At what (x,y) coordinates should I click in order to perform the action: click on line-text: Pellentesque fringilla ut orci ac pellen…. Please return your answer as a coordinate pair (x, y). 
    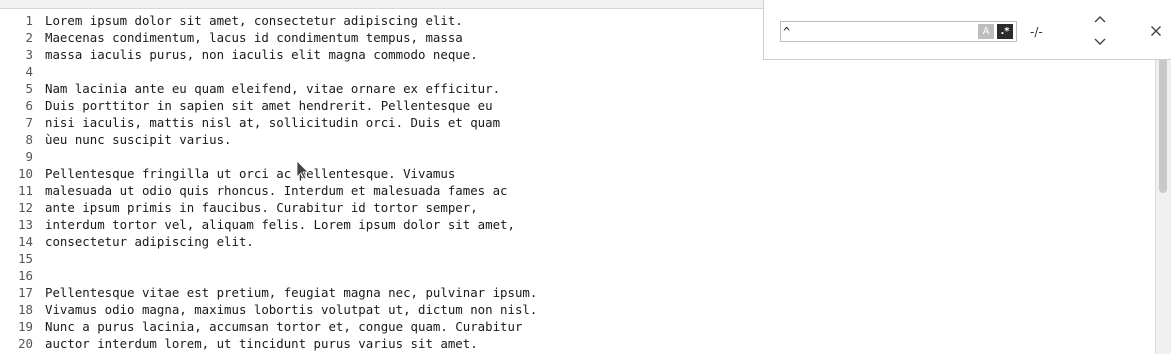
    Looking at the image, I should click on (250, 173).